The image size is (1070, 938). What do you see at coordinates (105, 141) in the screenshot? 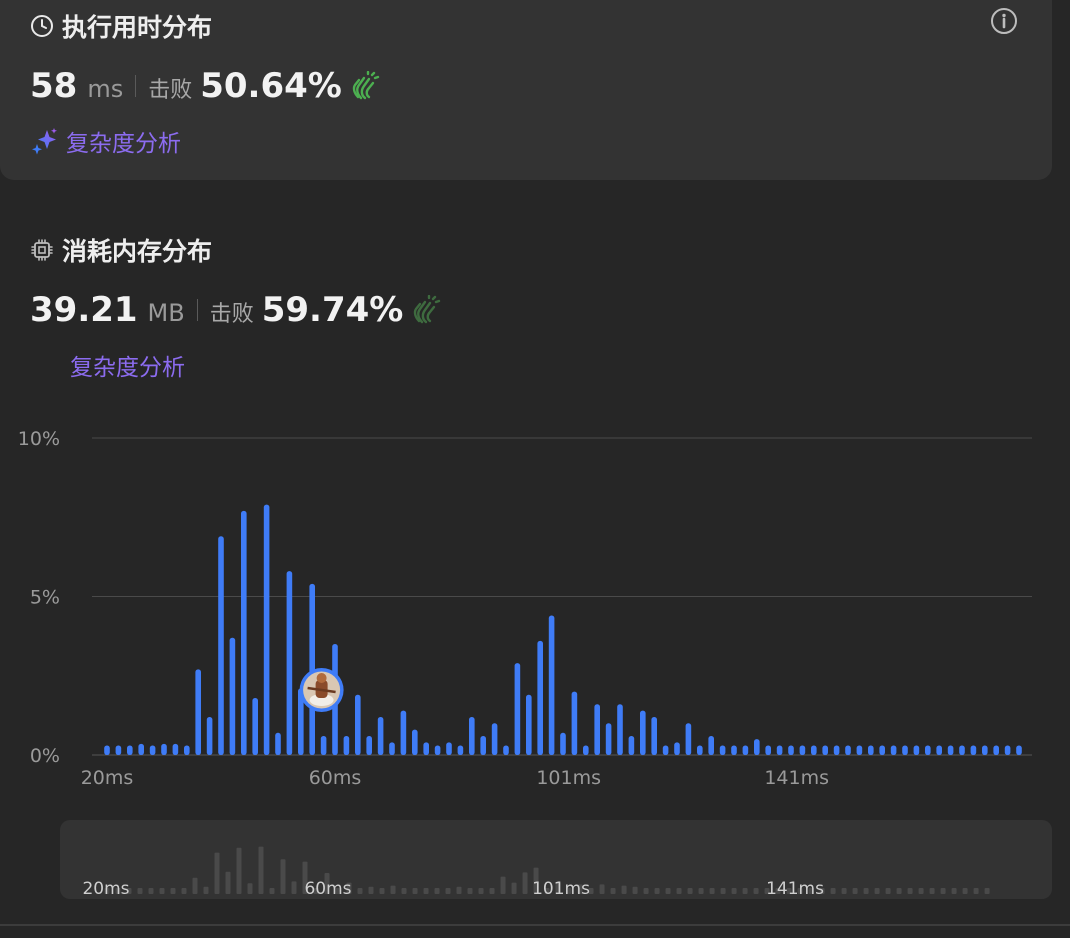
I see `runtime-analysis-link: 复杂度分析` at bounding box center [105, 141].